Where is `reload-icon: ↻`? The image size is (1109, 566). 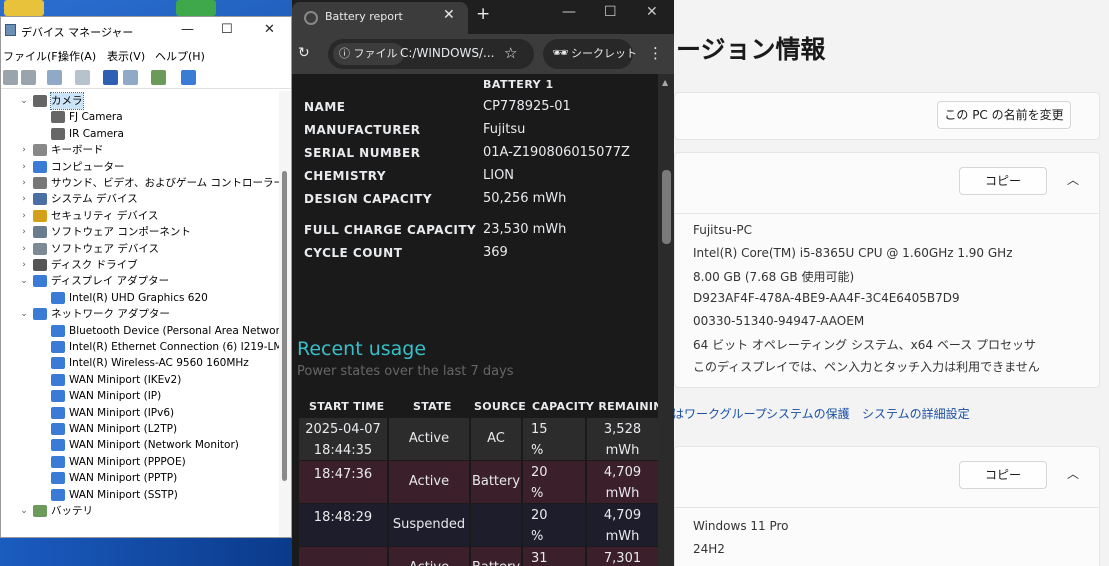 reload-icon: ↻ is located at coordinates (304, 53).